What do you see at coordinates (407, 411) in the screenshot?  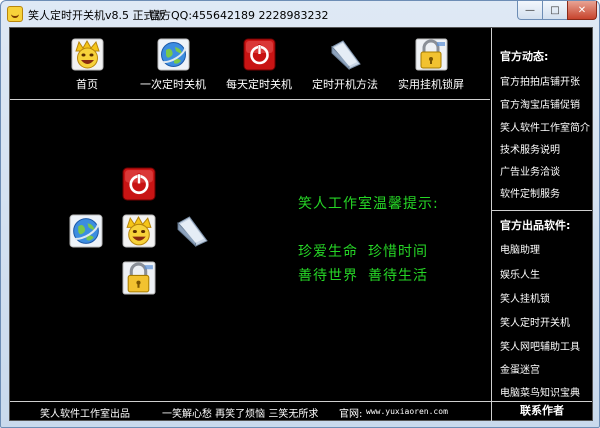 I see `footer-site-url: www.yuxiaoren.com` at bounding box center [407, 411].